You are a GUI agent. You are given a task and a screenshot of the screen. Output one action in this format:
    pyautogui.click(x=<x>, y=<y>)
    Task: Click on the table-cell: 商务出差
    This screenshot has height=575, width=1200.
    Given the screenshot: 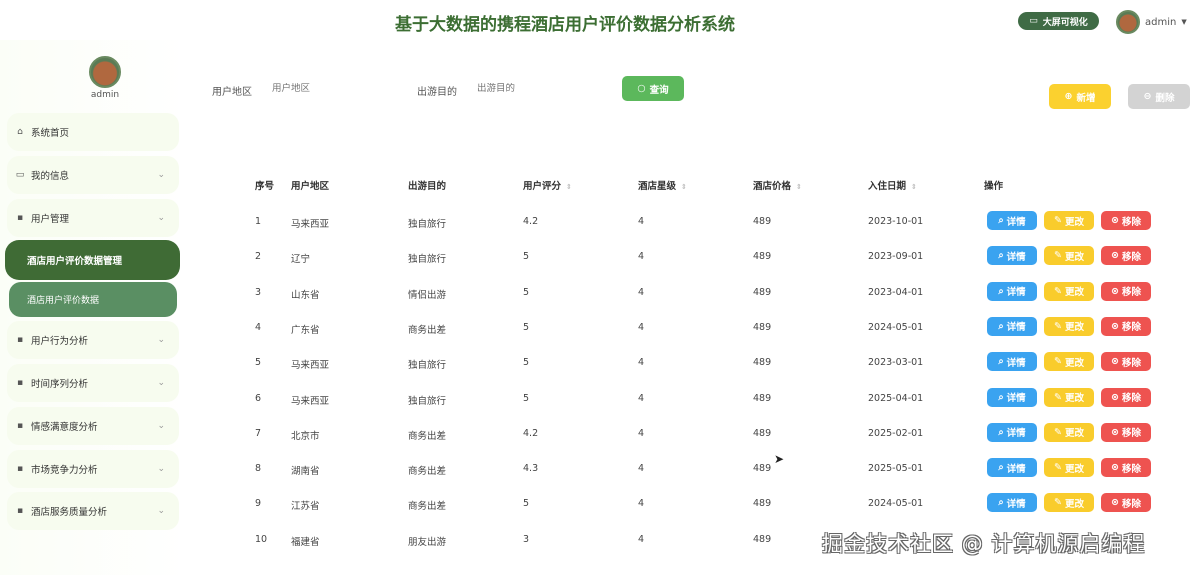 What is the action you would take?
    pyautogui.click(x=427, y=507)
    